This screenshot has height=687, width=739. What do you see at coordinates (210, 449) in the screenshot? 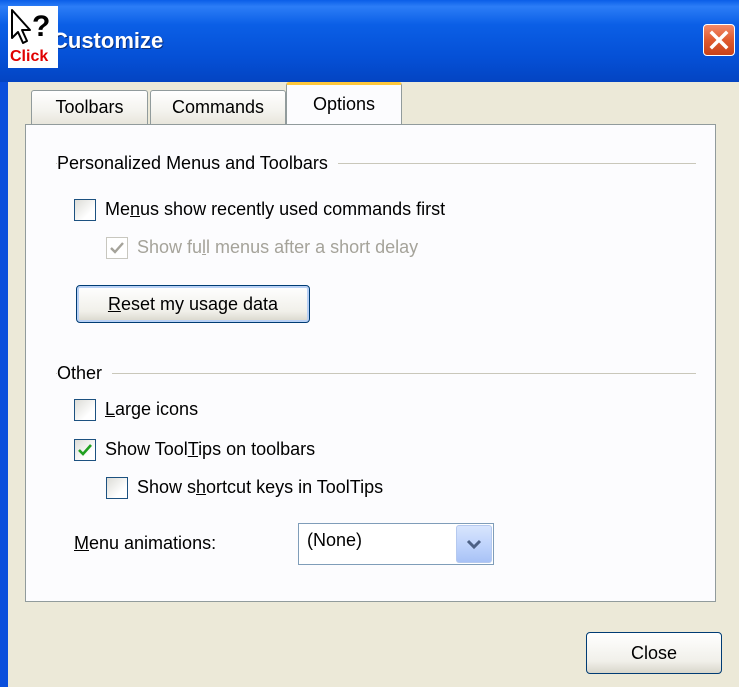
I see `label-show-tooltips: Show ToolTips on toolbars` at bounding box center [210, 449].